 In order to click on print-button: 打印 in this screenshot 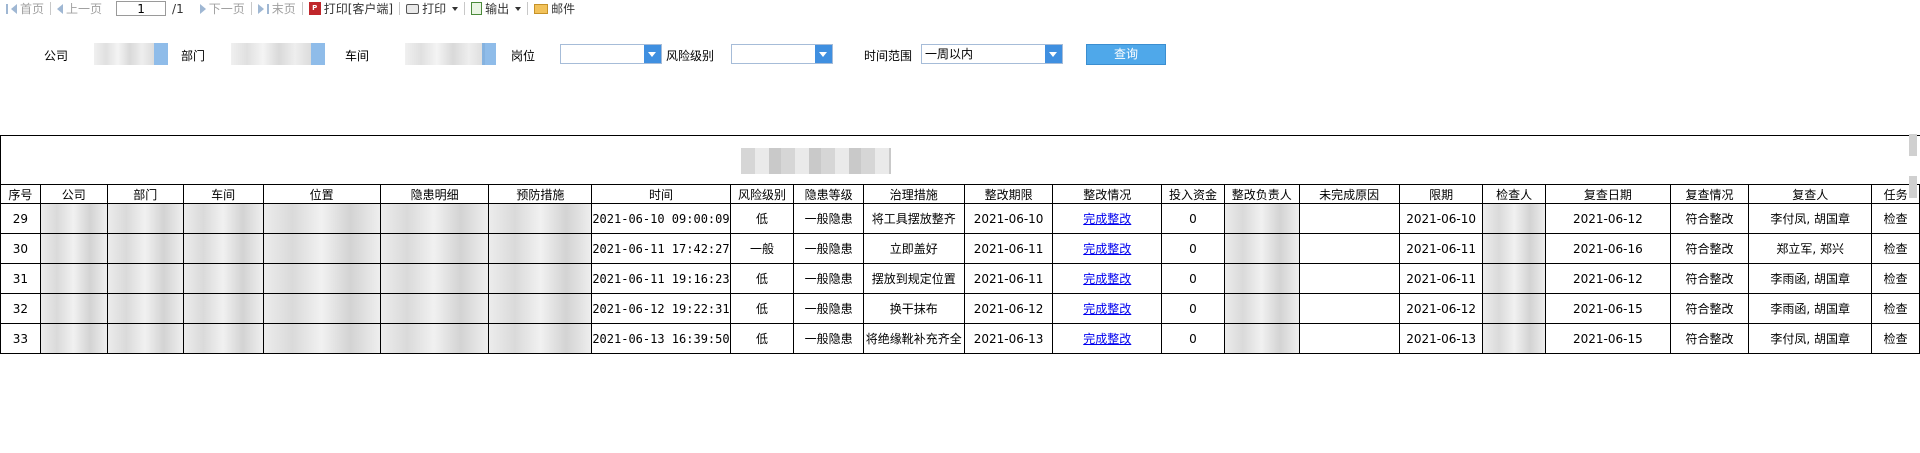, I will do `click(432, 8)`.